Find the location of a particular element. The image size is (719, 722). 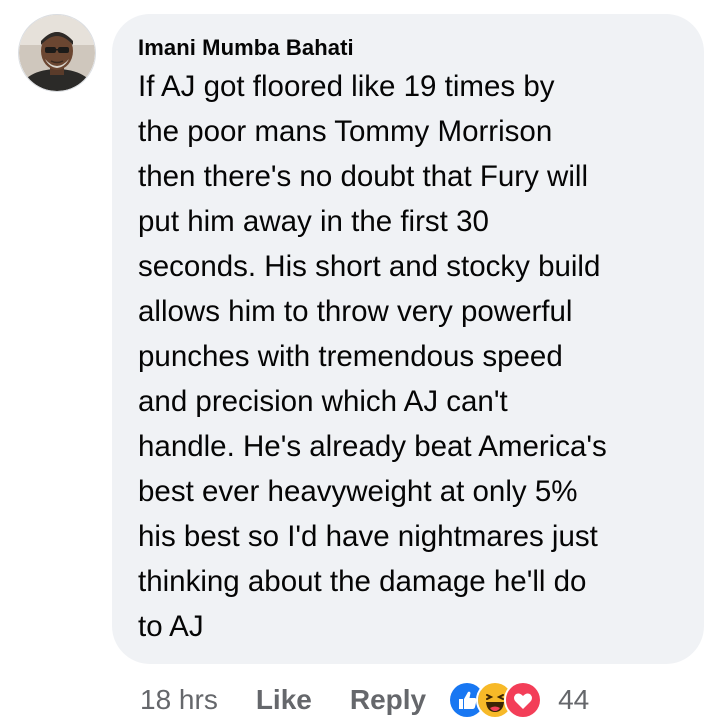

avatar is located at coordinates (57, 53).